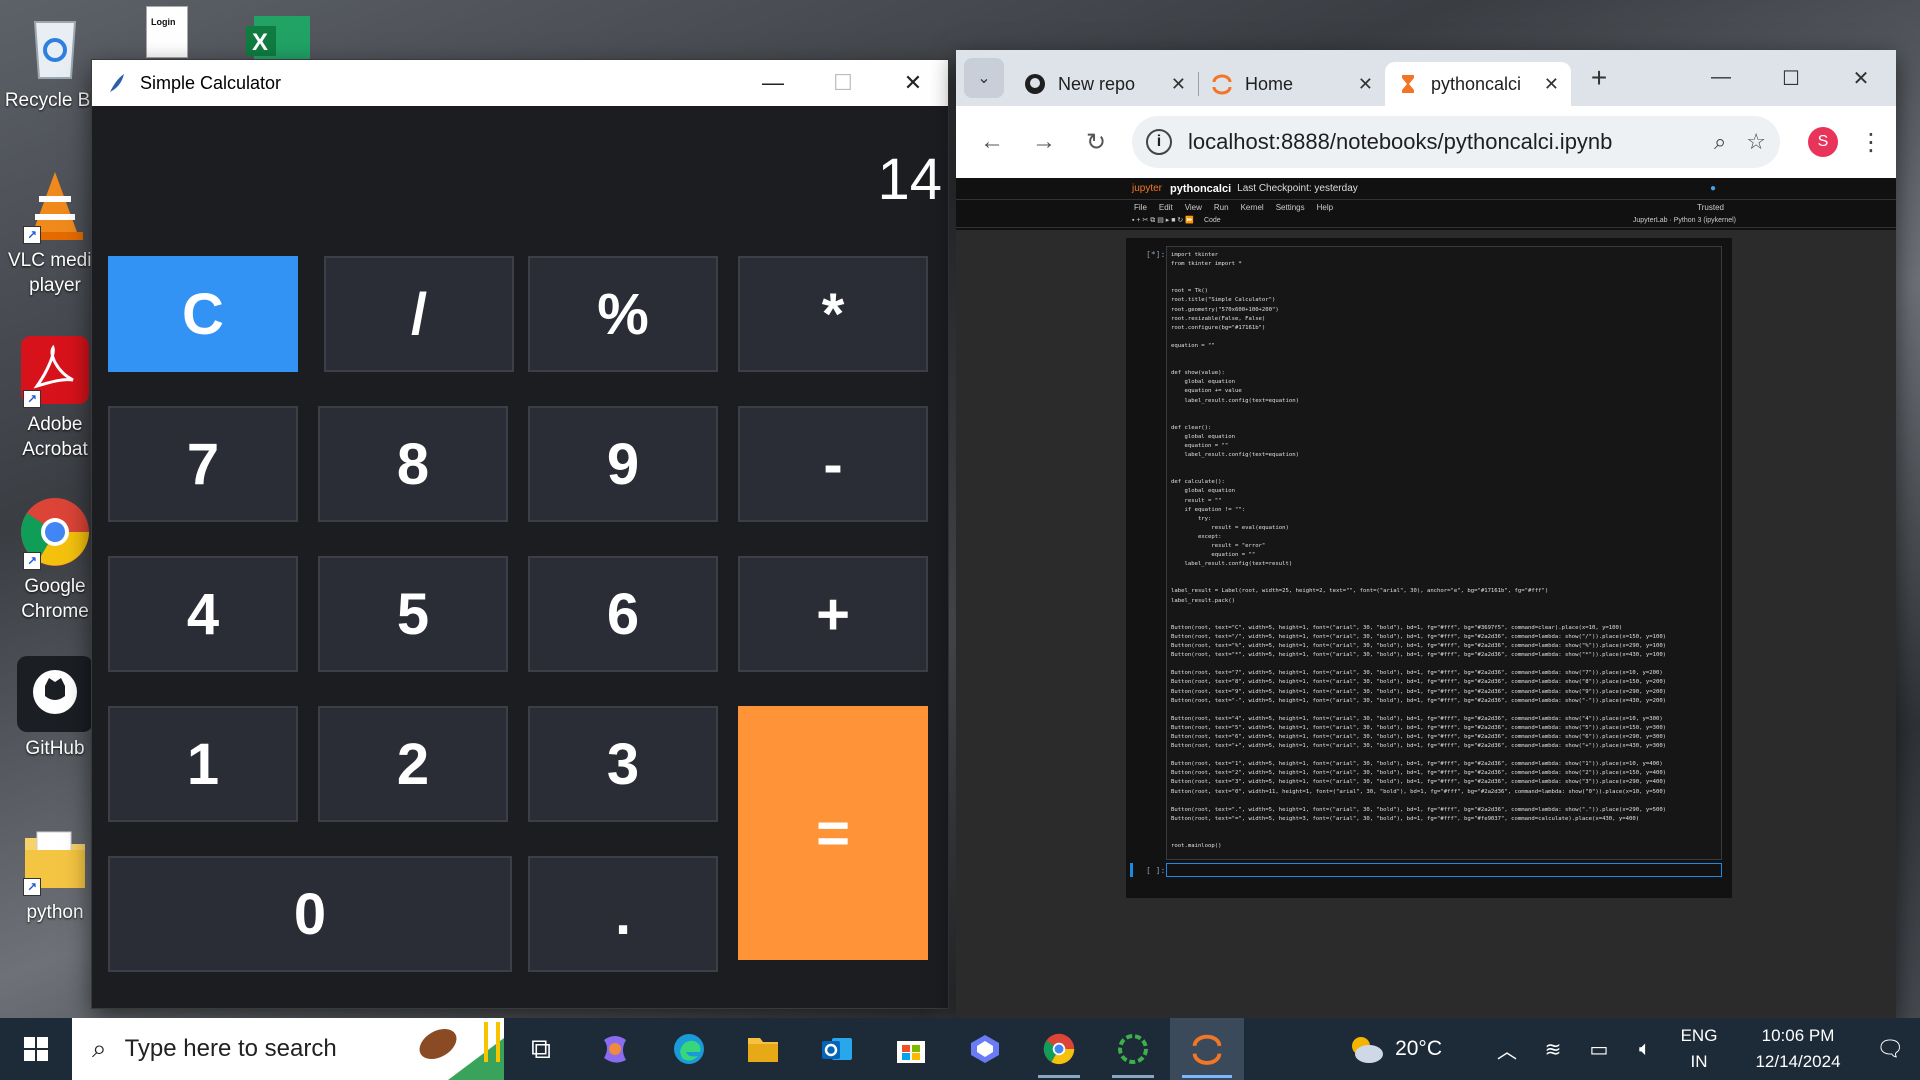 The width and height of the screenshot is (1920, 1080). Describe the element at coordinates (1097, 83) in the screenshot. I see `tab-label: New repo` at that location.